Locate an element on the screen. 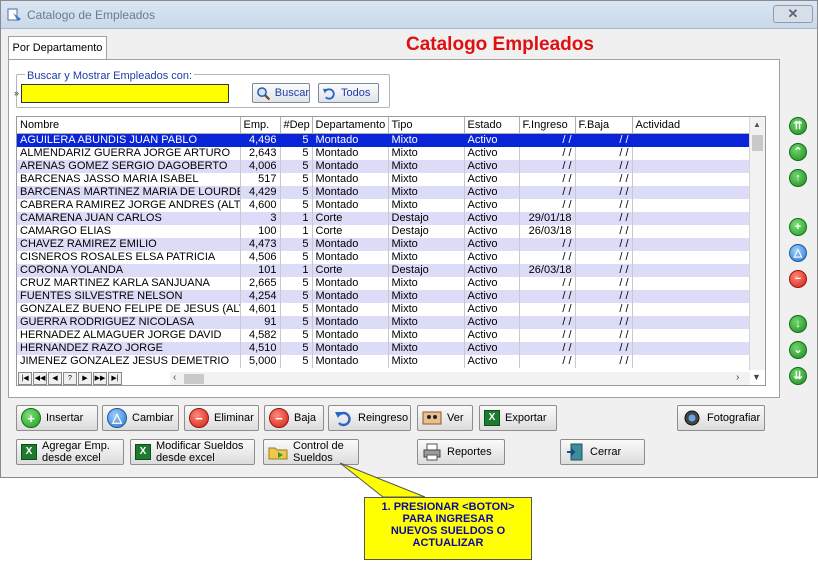 Image resolution: width=818 pixels, height=563 pixels. control-sueldos-button: Control de Sueldos is located at coordinates (311, 452).